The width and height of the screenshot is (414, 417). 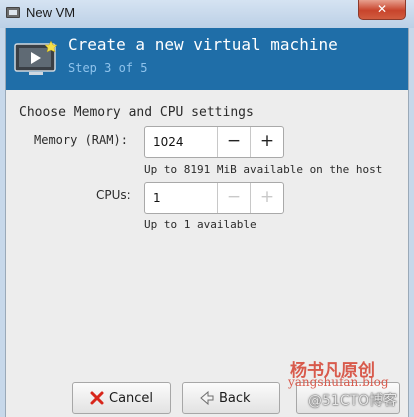 I want to click on cpus-hint: Up to 1 available, so click(x=200, y=224).